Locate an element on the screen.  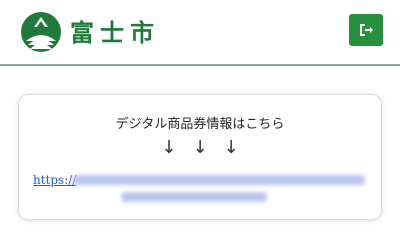
card-title: デジタル商品券情報はこちら is located at coordinates (200, 124).